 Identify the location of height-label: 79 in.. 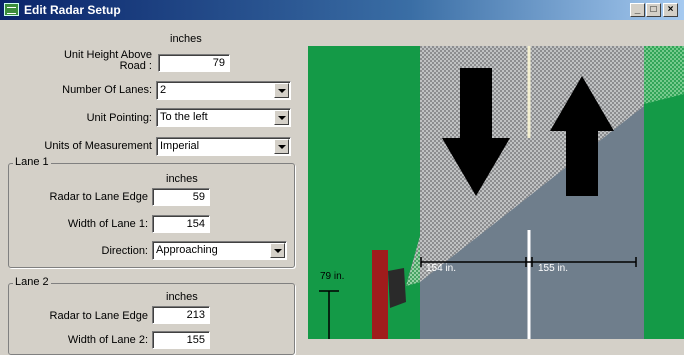
(332, 276).